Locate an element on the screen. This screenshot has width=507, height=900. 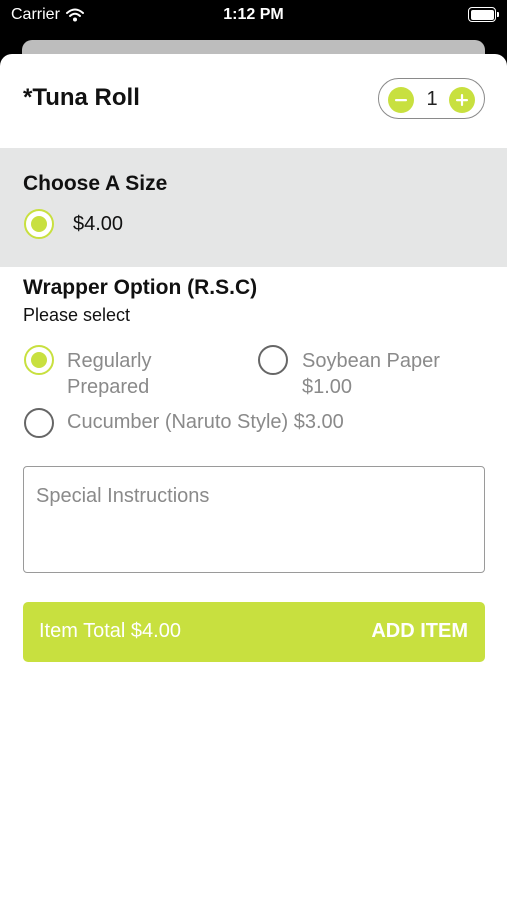
wrapper-option-cucumber: Cucumber (Naruto Style) $3.00 is located at coordinates (277, 422).